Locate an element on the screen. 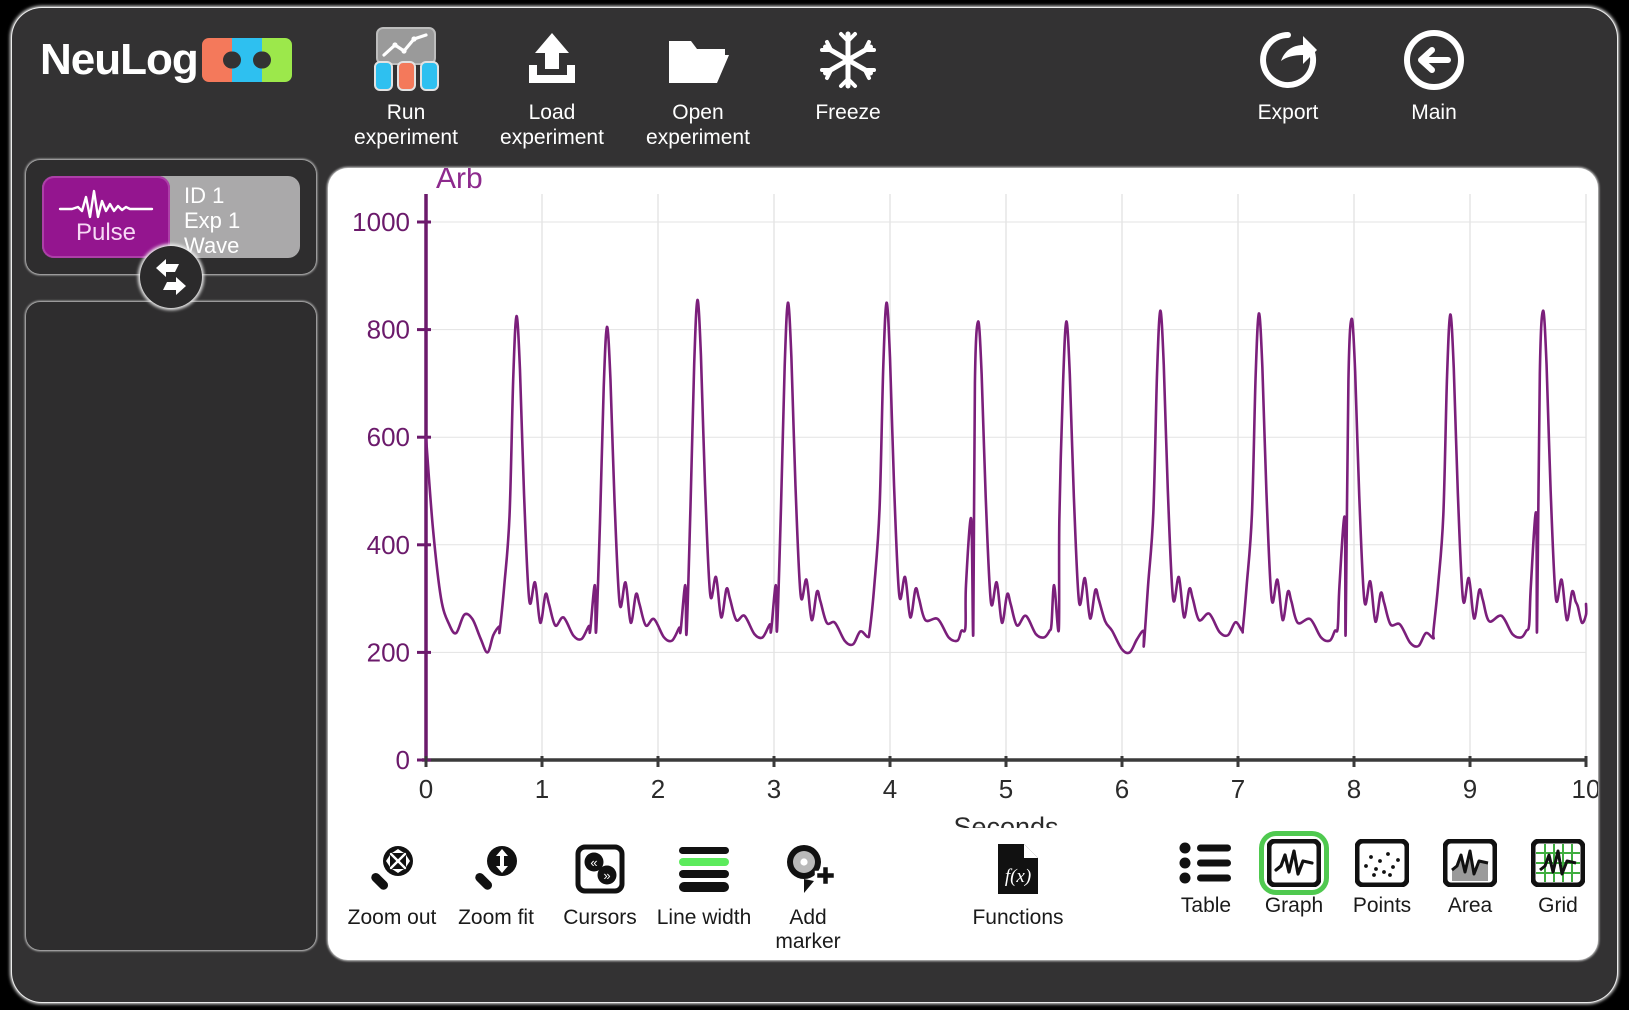 This screenshot has width=1629, height=1010. sensor-sidebar: Pulse ID 1 Exp 1 Wave is located at coordinates (171, 555).